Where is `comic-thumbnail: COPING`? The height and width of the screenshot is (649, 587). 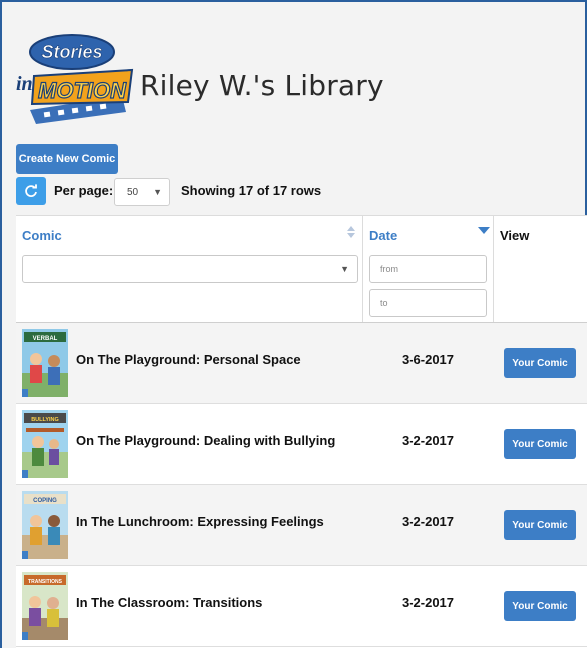 comic-thumbnail: COPING is located at coordinates (45, 525).